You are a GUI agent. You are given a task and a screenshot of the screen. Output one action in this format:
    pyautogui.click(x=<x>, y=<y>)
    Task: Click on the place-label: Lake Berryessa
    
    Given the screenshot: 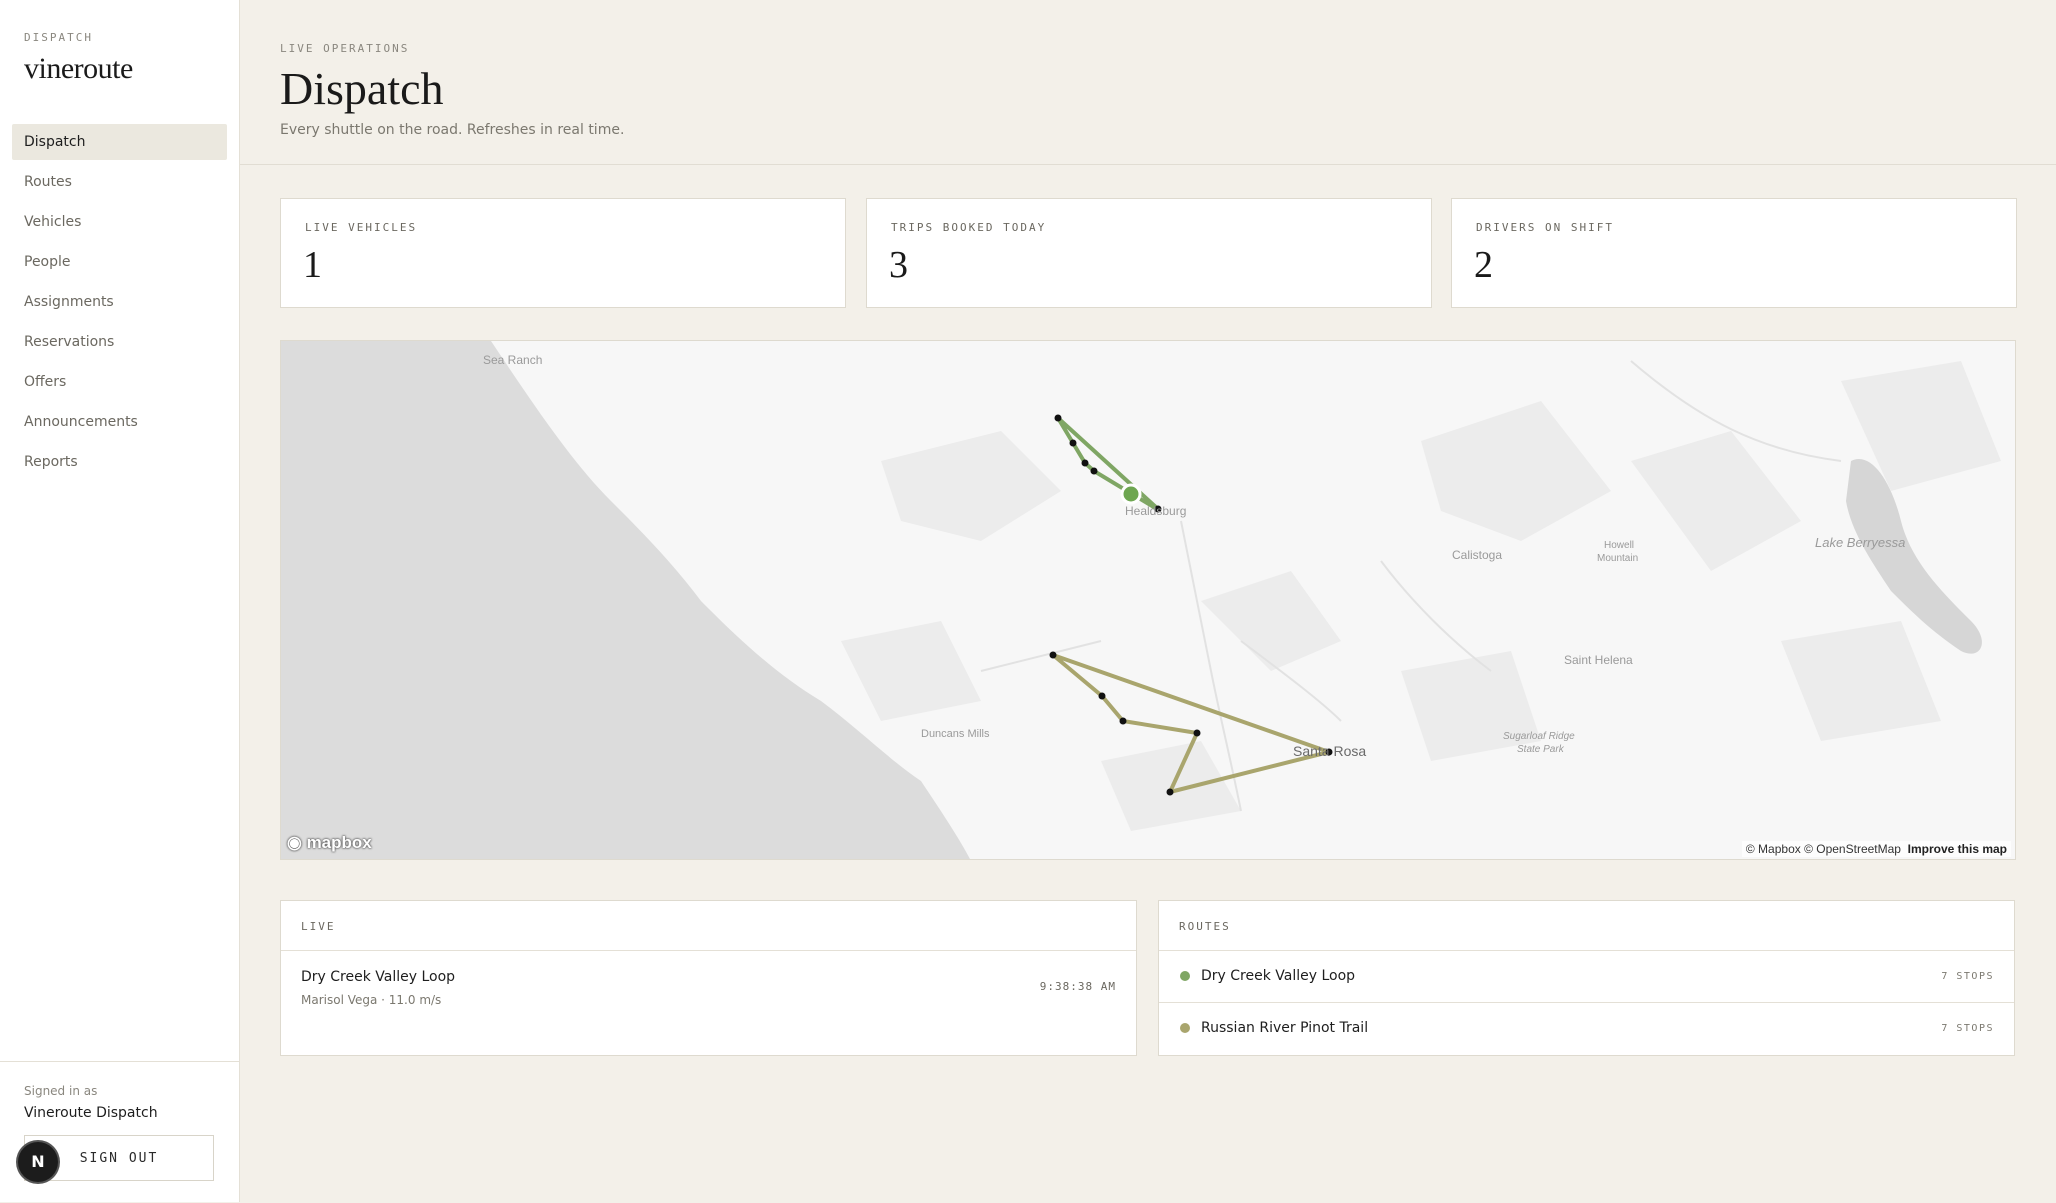 What is the action you would take?
    pyautogui.click(x=1860, y=542)
    